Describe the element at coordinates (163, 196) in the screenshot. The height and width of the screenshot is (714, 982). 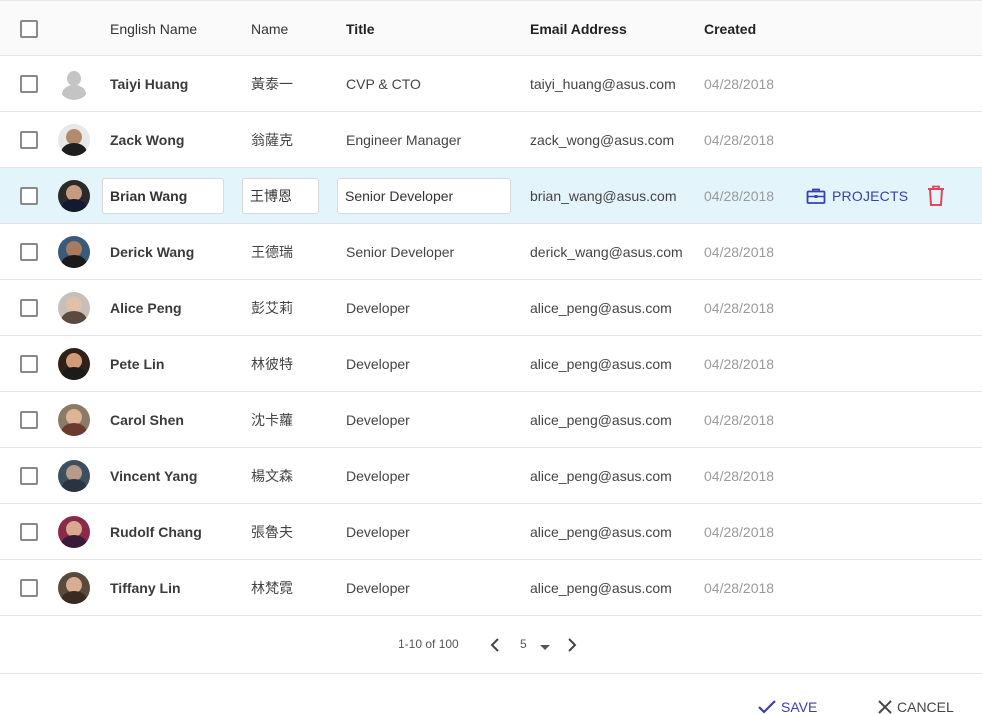
I see `english-name-input: Brian Wang` at that location.